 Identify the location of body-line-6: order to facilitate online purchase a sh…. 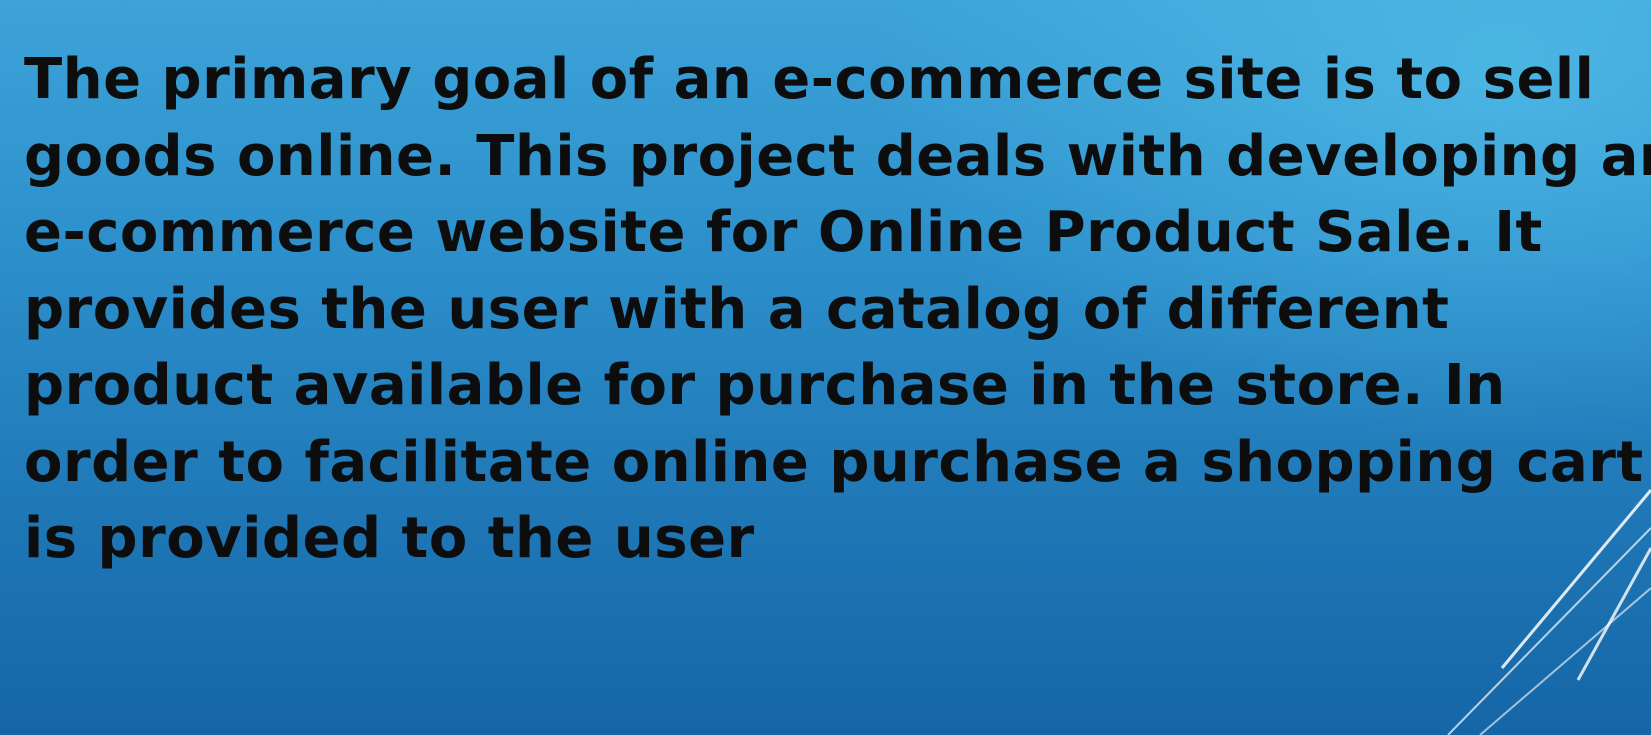
(834, 462).